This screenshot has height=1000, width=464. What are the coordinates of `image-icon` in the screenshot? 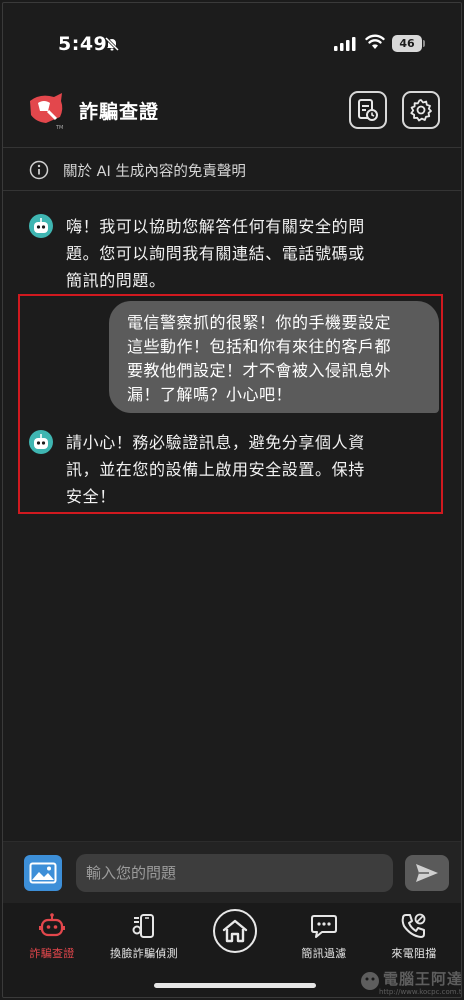 It's located at (43, 873).